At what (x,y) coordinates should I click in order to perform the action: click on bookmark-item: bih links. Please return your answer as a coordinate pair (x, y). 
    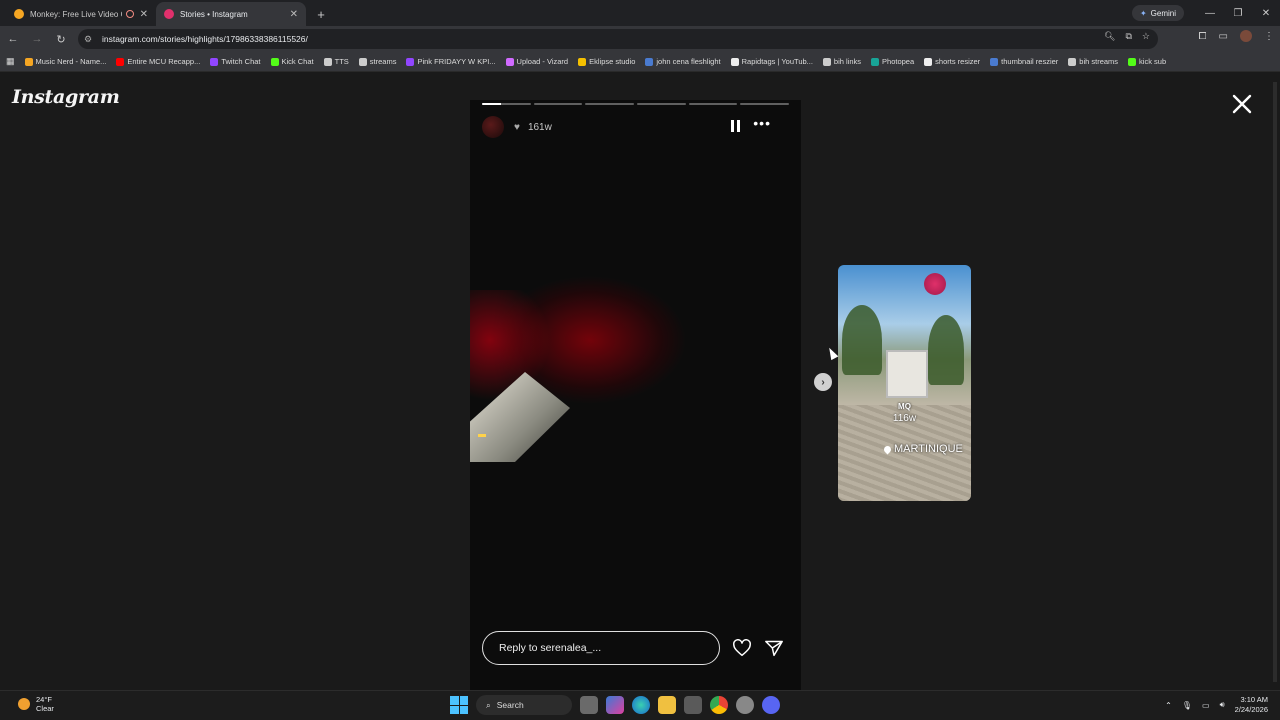
    Looking at the image, I should click on (841, 61).